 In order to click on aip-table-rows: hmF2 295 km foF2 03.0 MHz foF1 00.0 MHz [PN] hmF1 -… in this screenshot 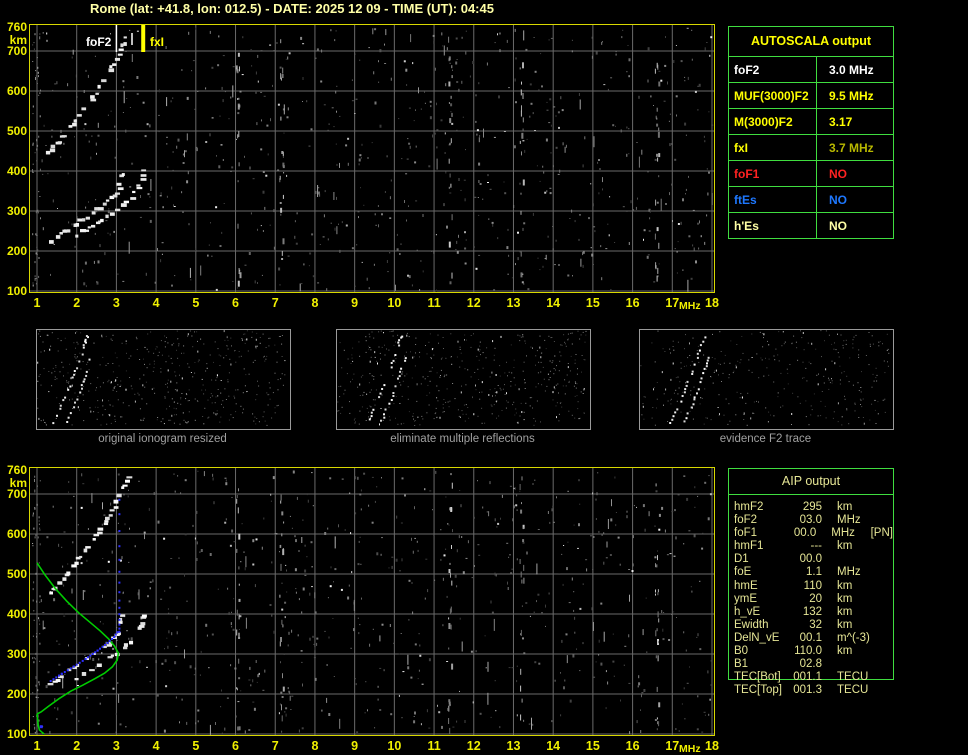, I will do `click(811, 599)`.